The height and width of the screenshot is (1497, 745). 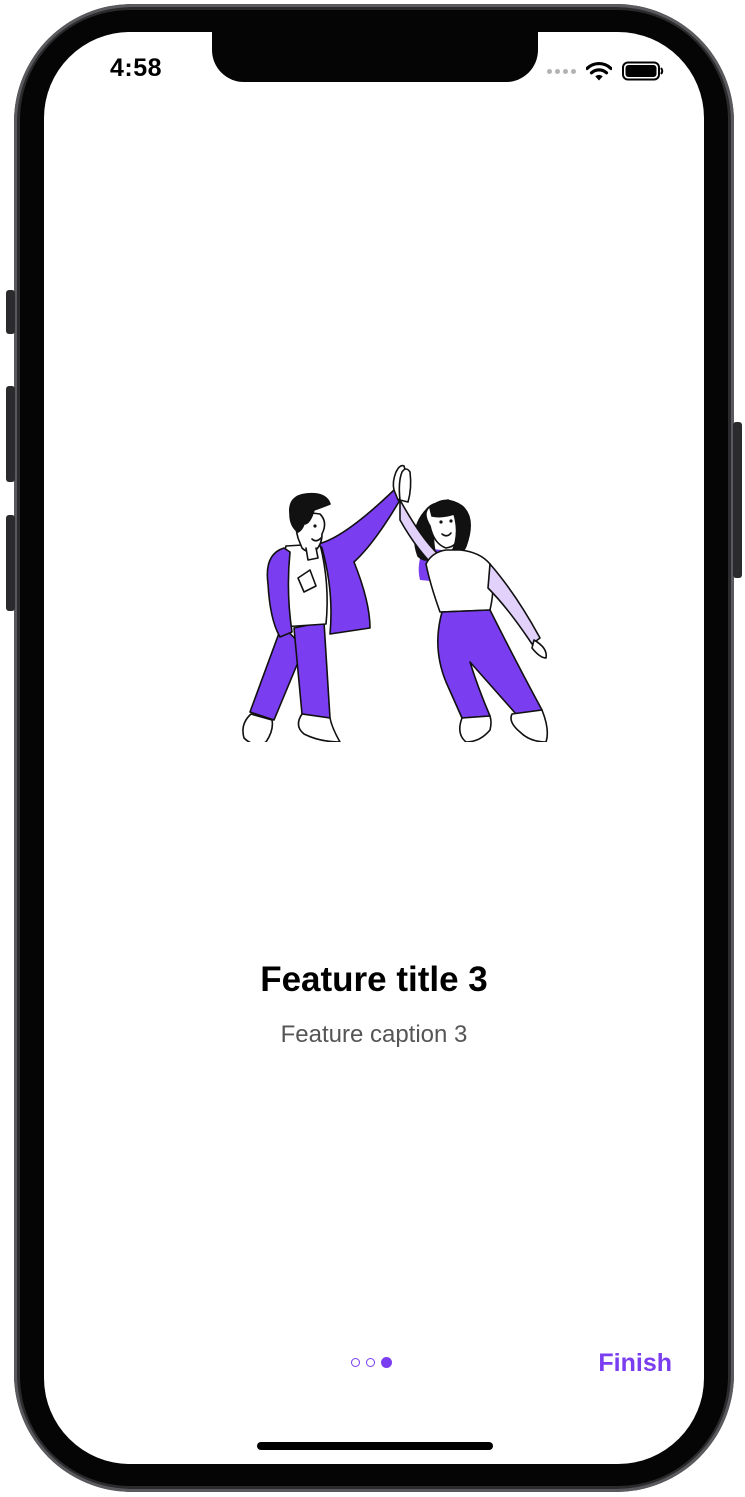 What do you see at coordinates (635, 1363) in the screenshot?
I see `finish-button: Finish` at bounding box center [635, 1363].